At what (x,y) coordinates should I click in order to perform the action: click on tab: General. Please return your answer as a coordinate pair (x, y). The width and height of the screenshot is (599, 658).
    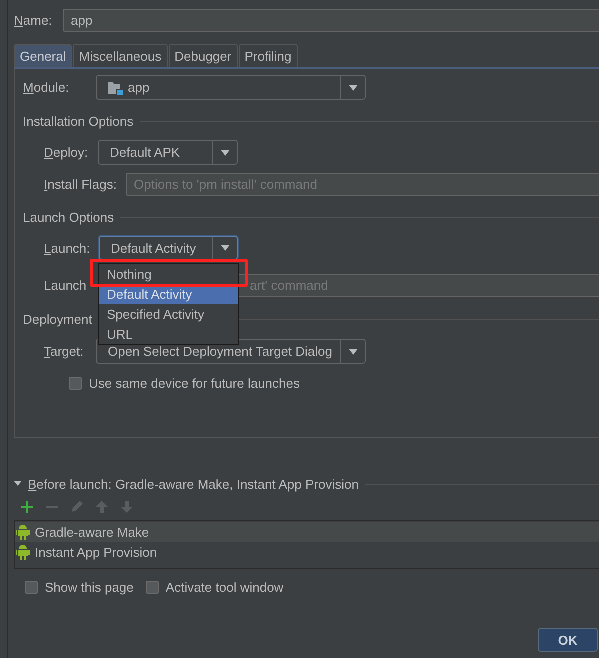
    Looking at the image, I should click on (43, 55).